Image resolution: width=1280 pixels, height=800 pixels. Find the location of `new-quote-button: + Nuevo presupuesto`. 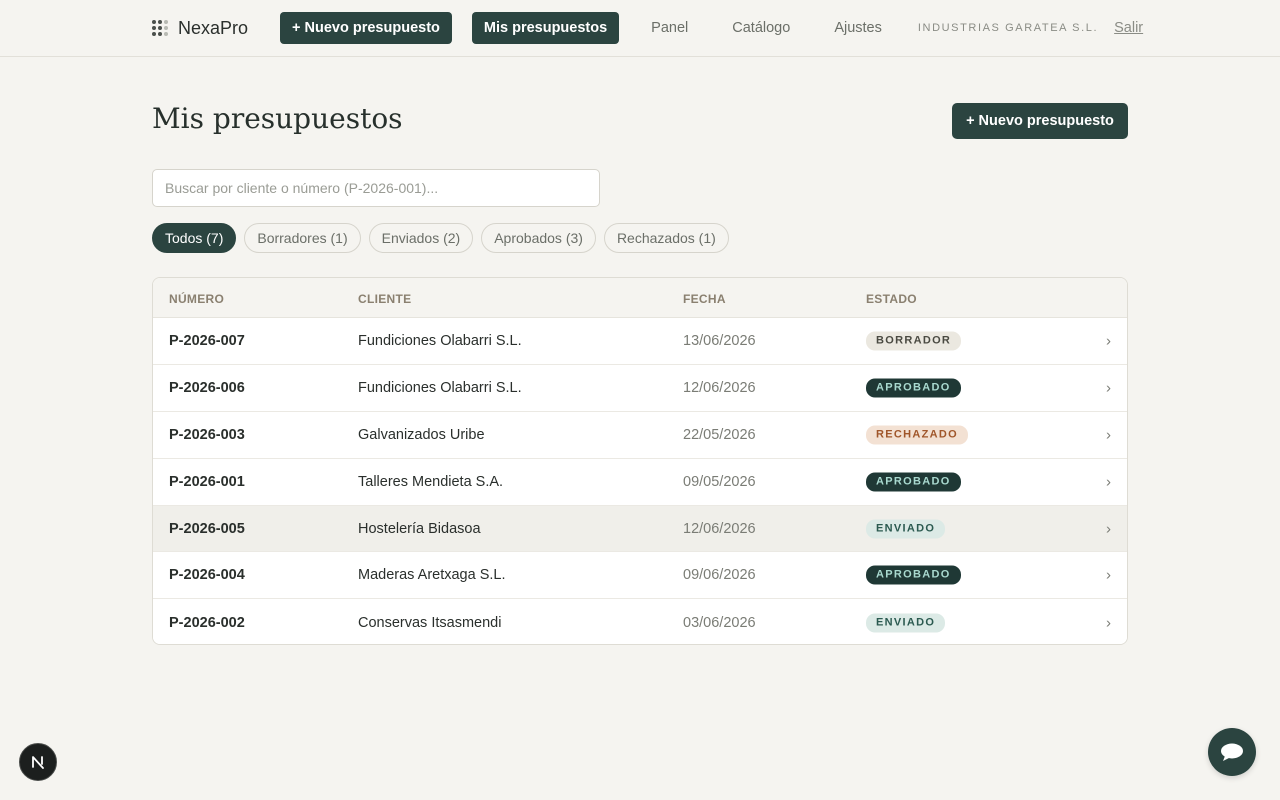

new-quote-button: + Nuevo presupuesto is located at coordinates (1040, 121).